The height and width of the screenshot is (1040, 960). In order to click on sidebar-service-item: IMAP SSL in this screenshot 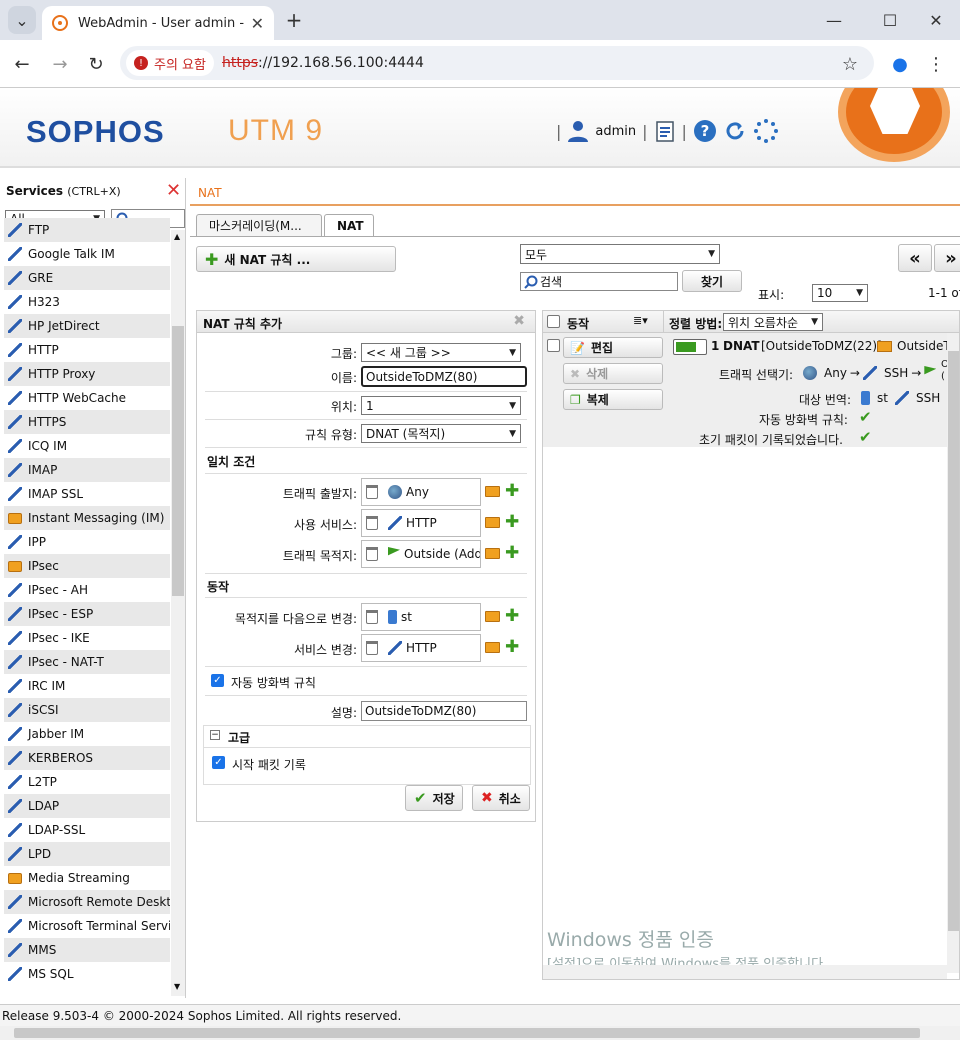, I will do `click(87, 494)`.